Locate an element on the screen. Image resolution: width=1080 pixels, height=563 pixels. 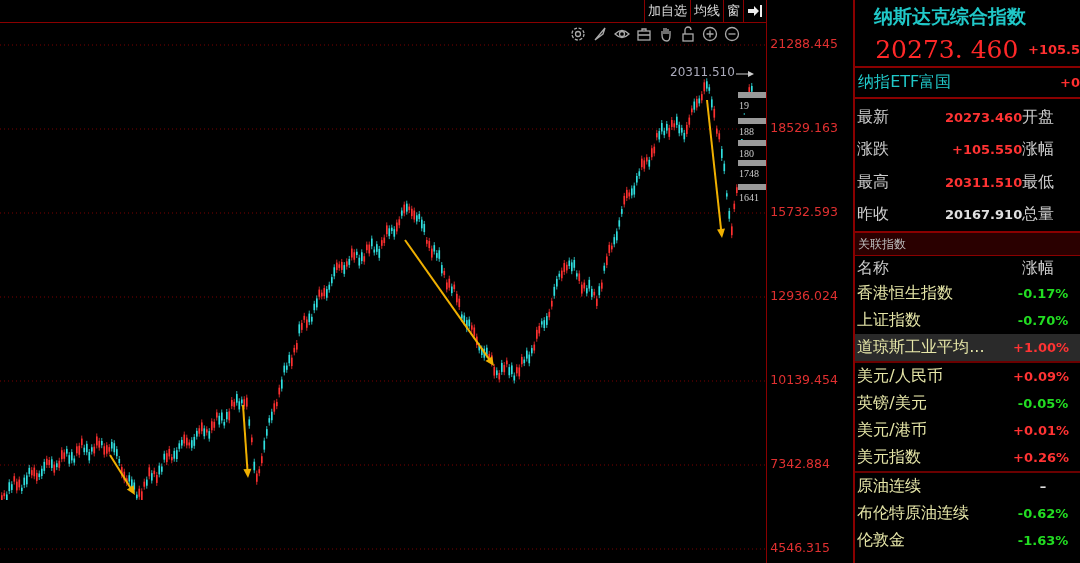
index-row: 英镑/美元 -0.05% is located at coordinates (967, 403).